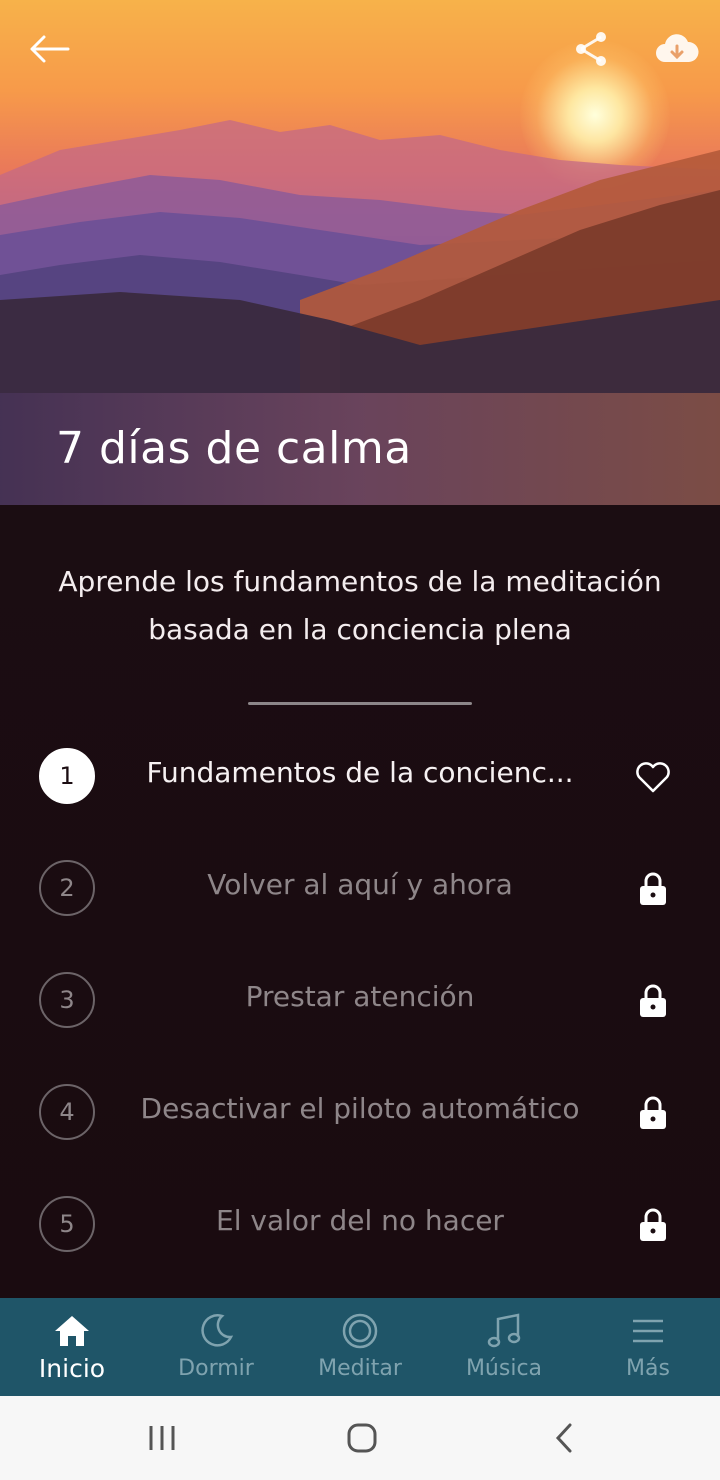  What do you see at coordinates (67, 888) in the screenshot?
I see `lesson-number: 2` at bounding box center [67, 888].